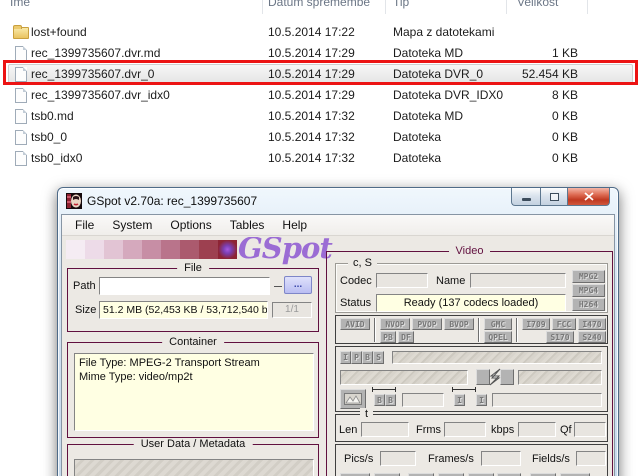 This screenshot has width=641, height=476. What do you see at coordinates (378, 357) in the screenshot?
I see `s-frame-button: S` at bounding box center [378, 357].